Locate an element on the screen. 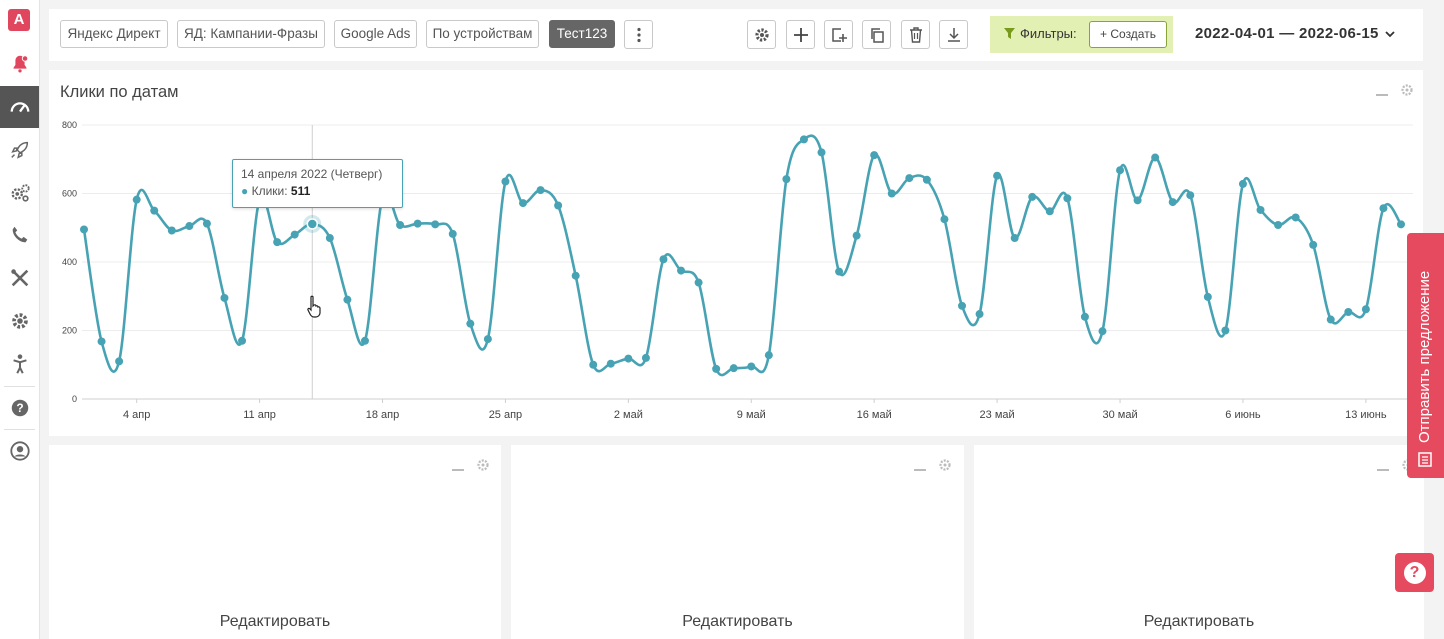 The height and width of the screenshot is (639, 1444). sidebar: A ? is located at coordinates (20, 319).